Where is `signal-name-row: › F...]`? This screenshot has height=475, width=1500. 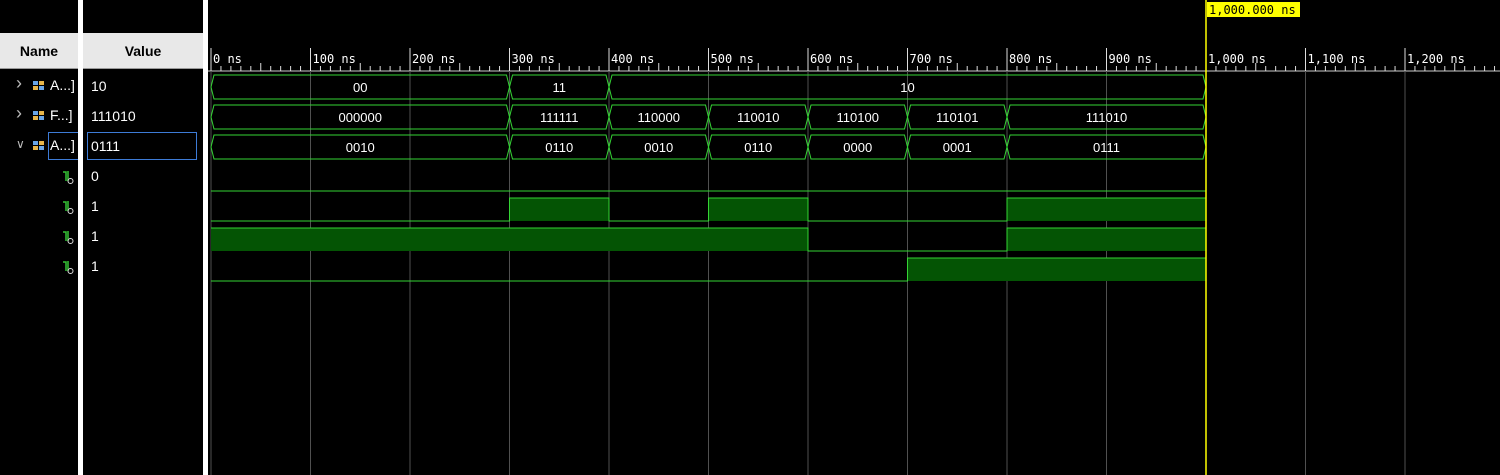 signal-name-row: › F...] is located at coordinates (39, 117).